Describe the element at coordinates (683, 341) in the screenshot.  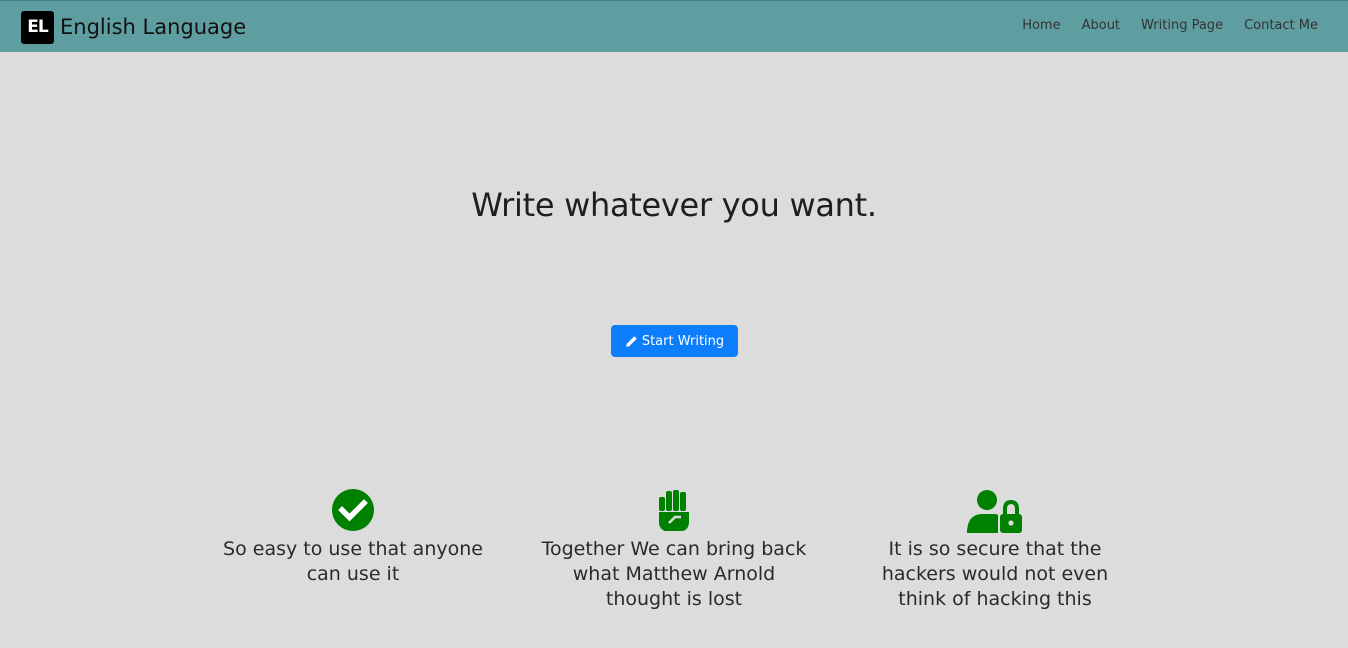
I see `start-writing-label: Start Writing` at that location.